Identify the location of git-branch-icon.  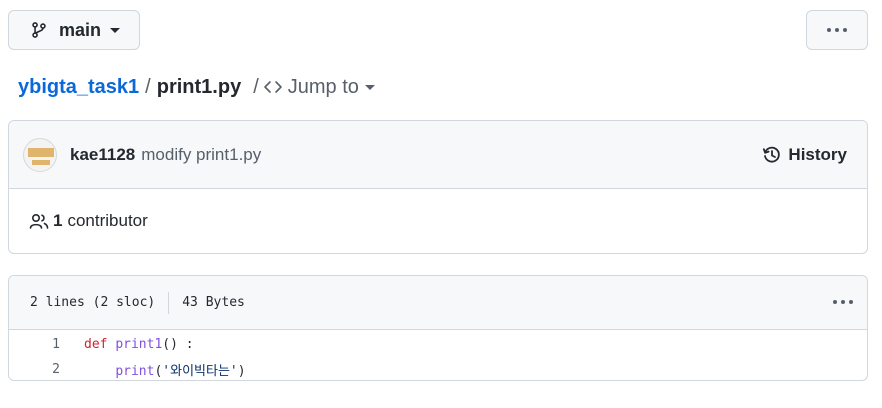
(39, 30).